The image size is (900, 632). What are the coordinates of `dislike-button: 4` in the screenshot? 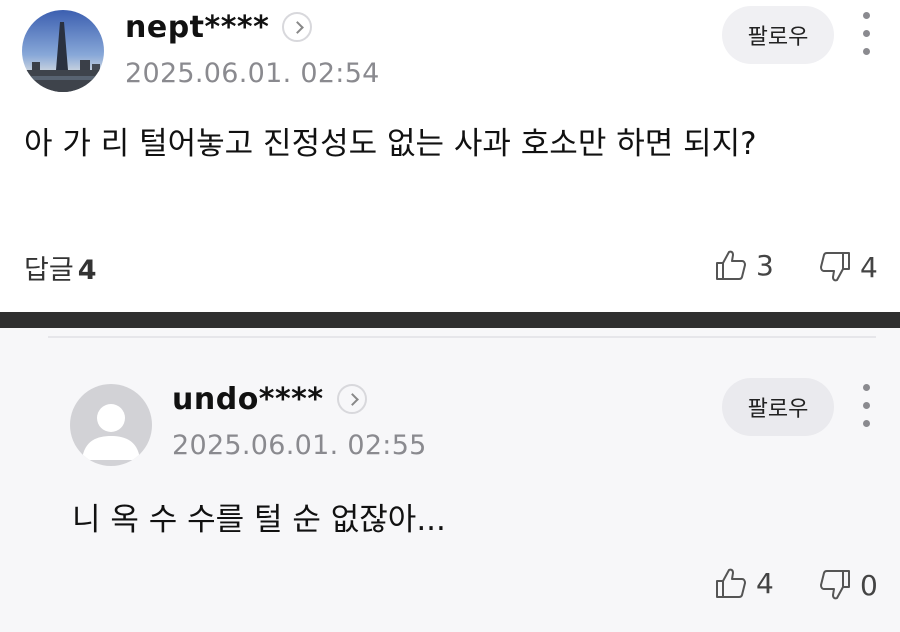 It's located at (848, 267).